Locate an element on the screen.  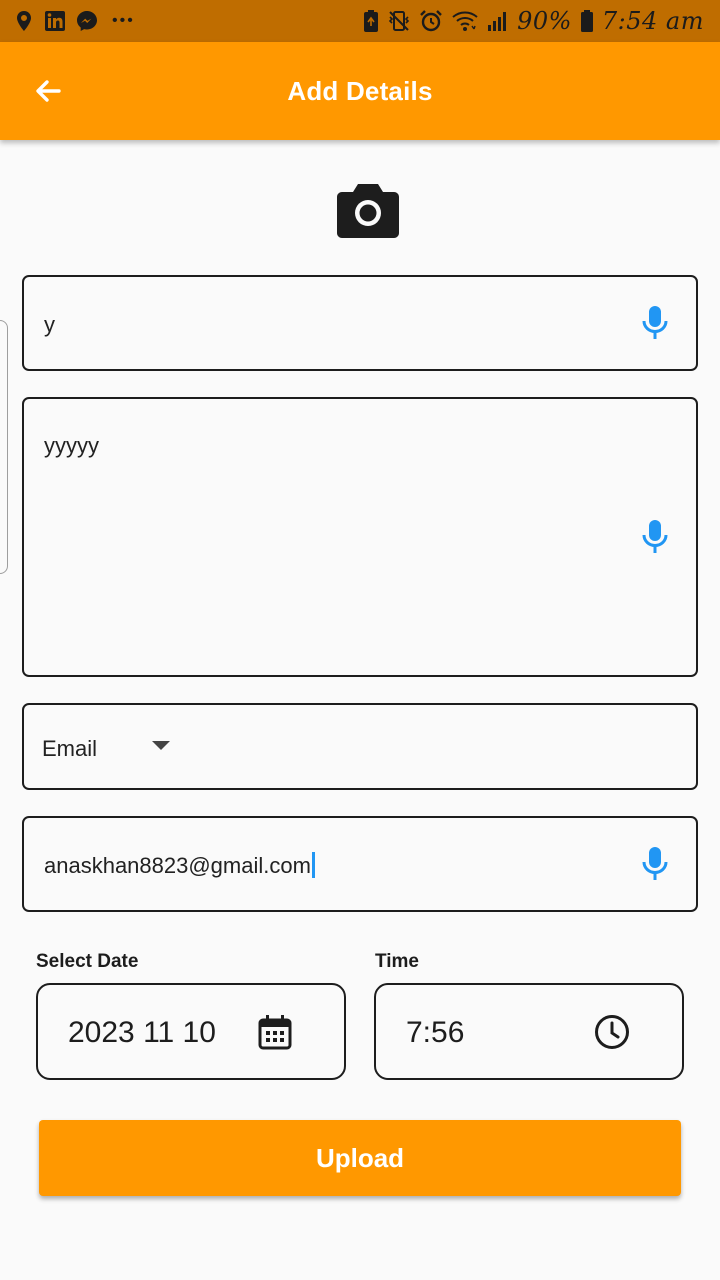
wifi-icon is located at coordinates (465, 21).